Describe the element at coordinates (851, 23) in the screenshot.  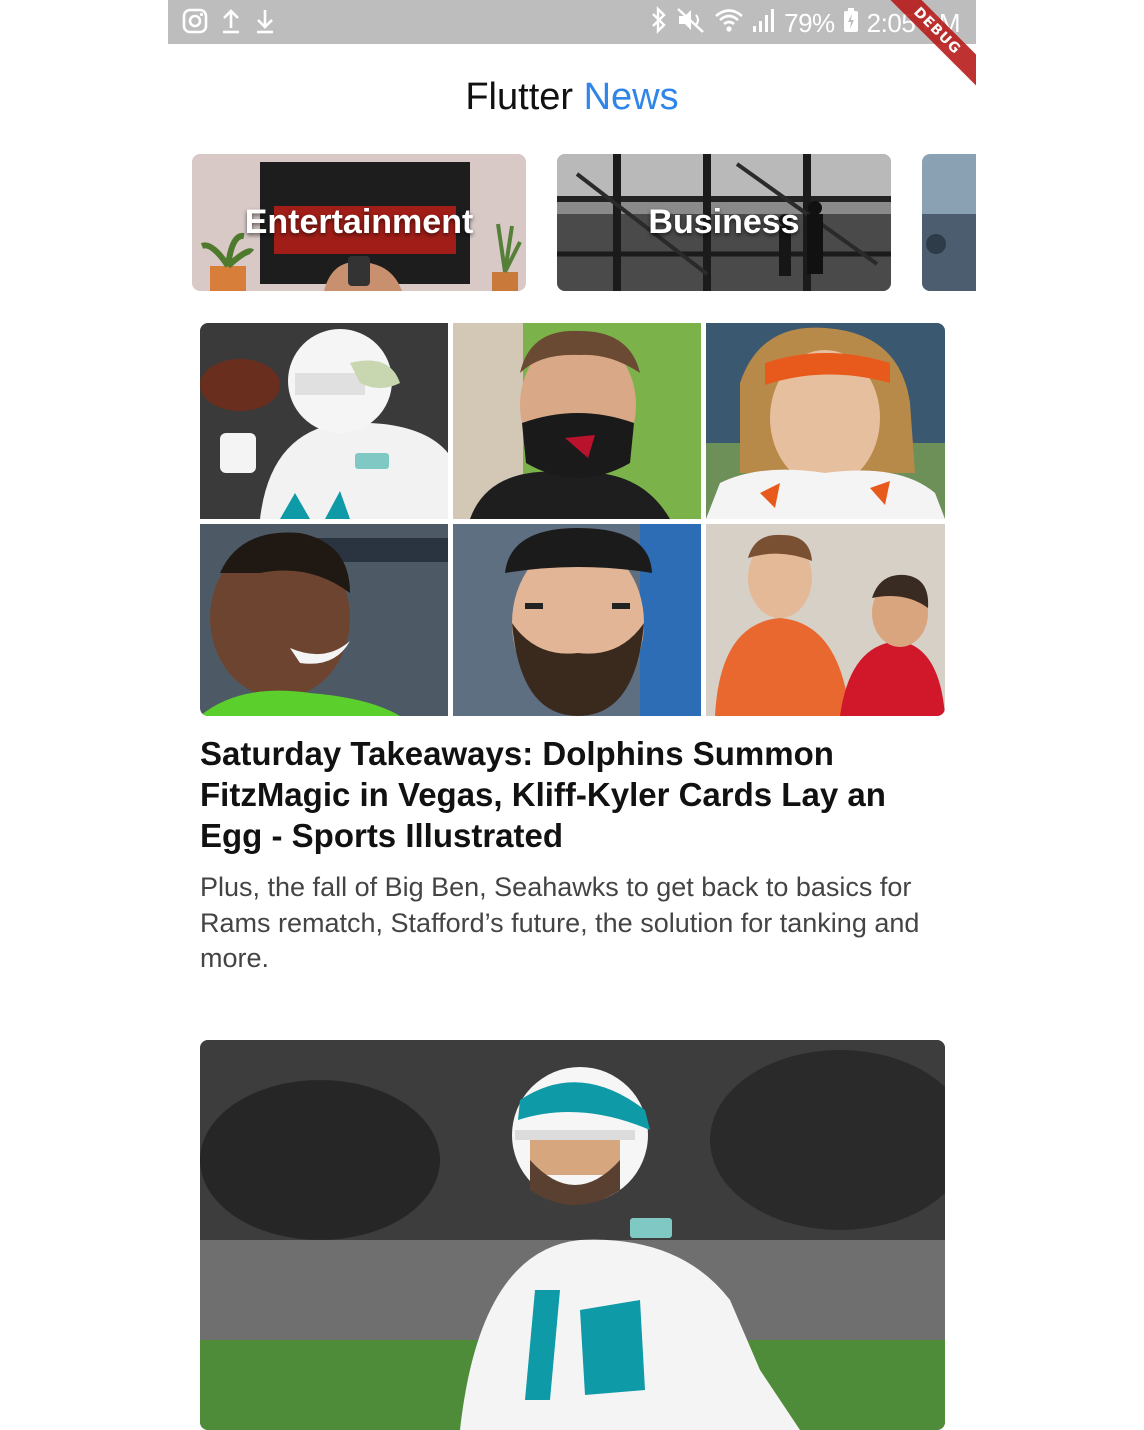
I see `battery-icon` at that location.